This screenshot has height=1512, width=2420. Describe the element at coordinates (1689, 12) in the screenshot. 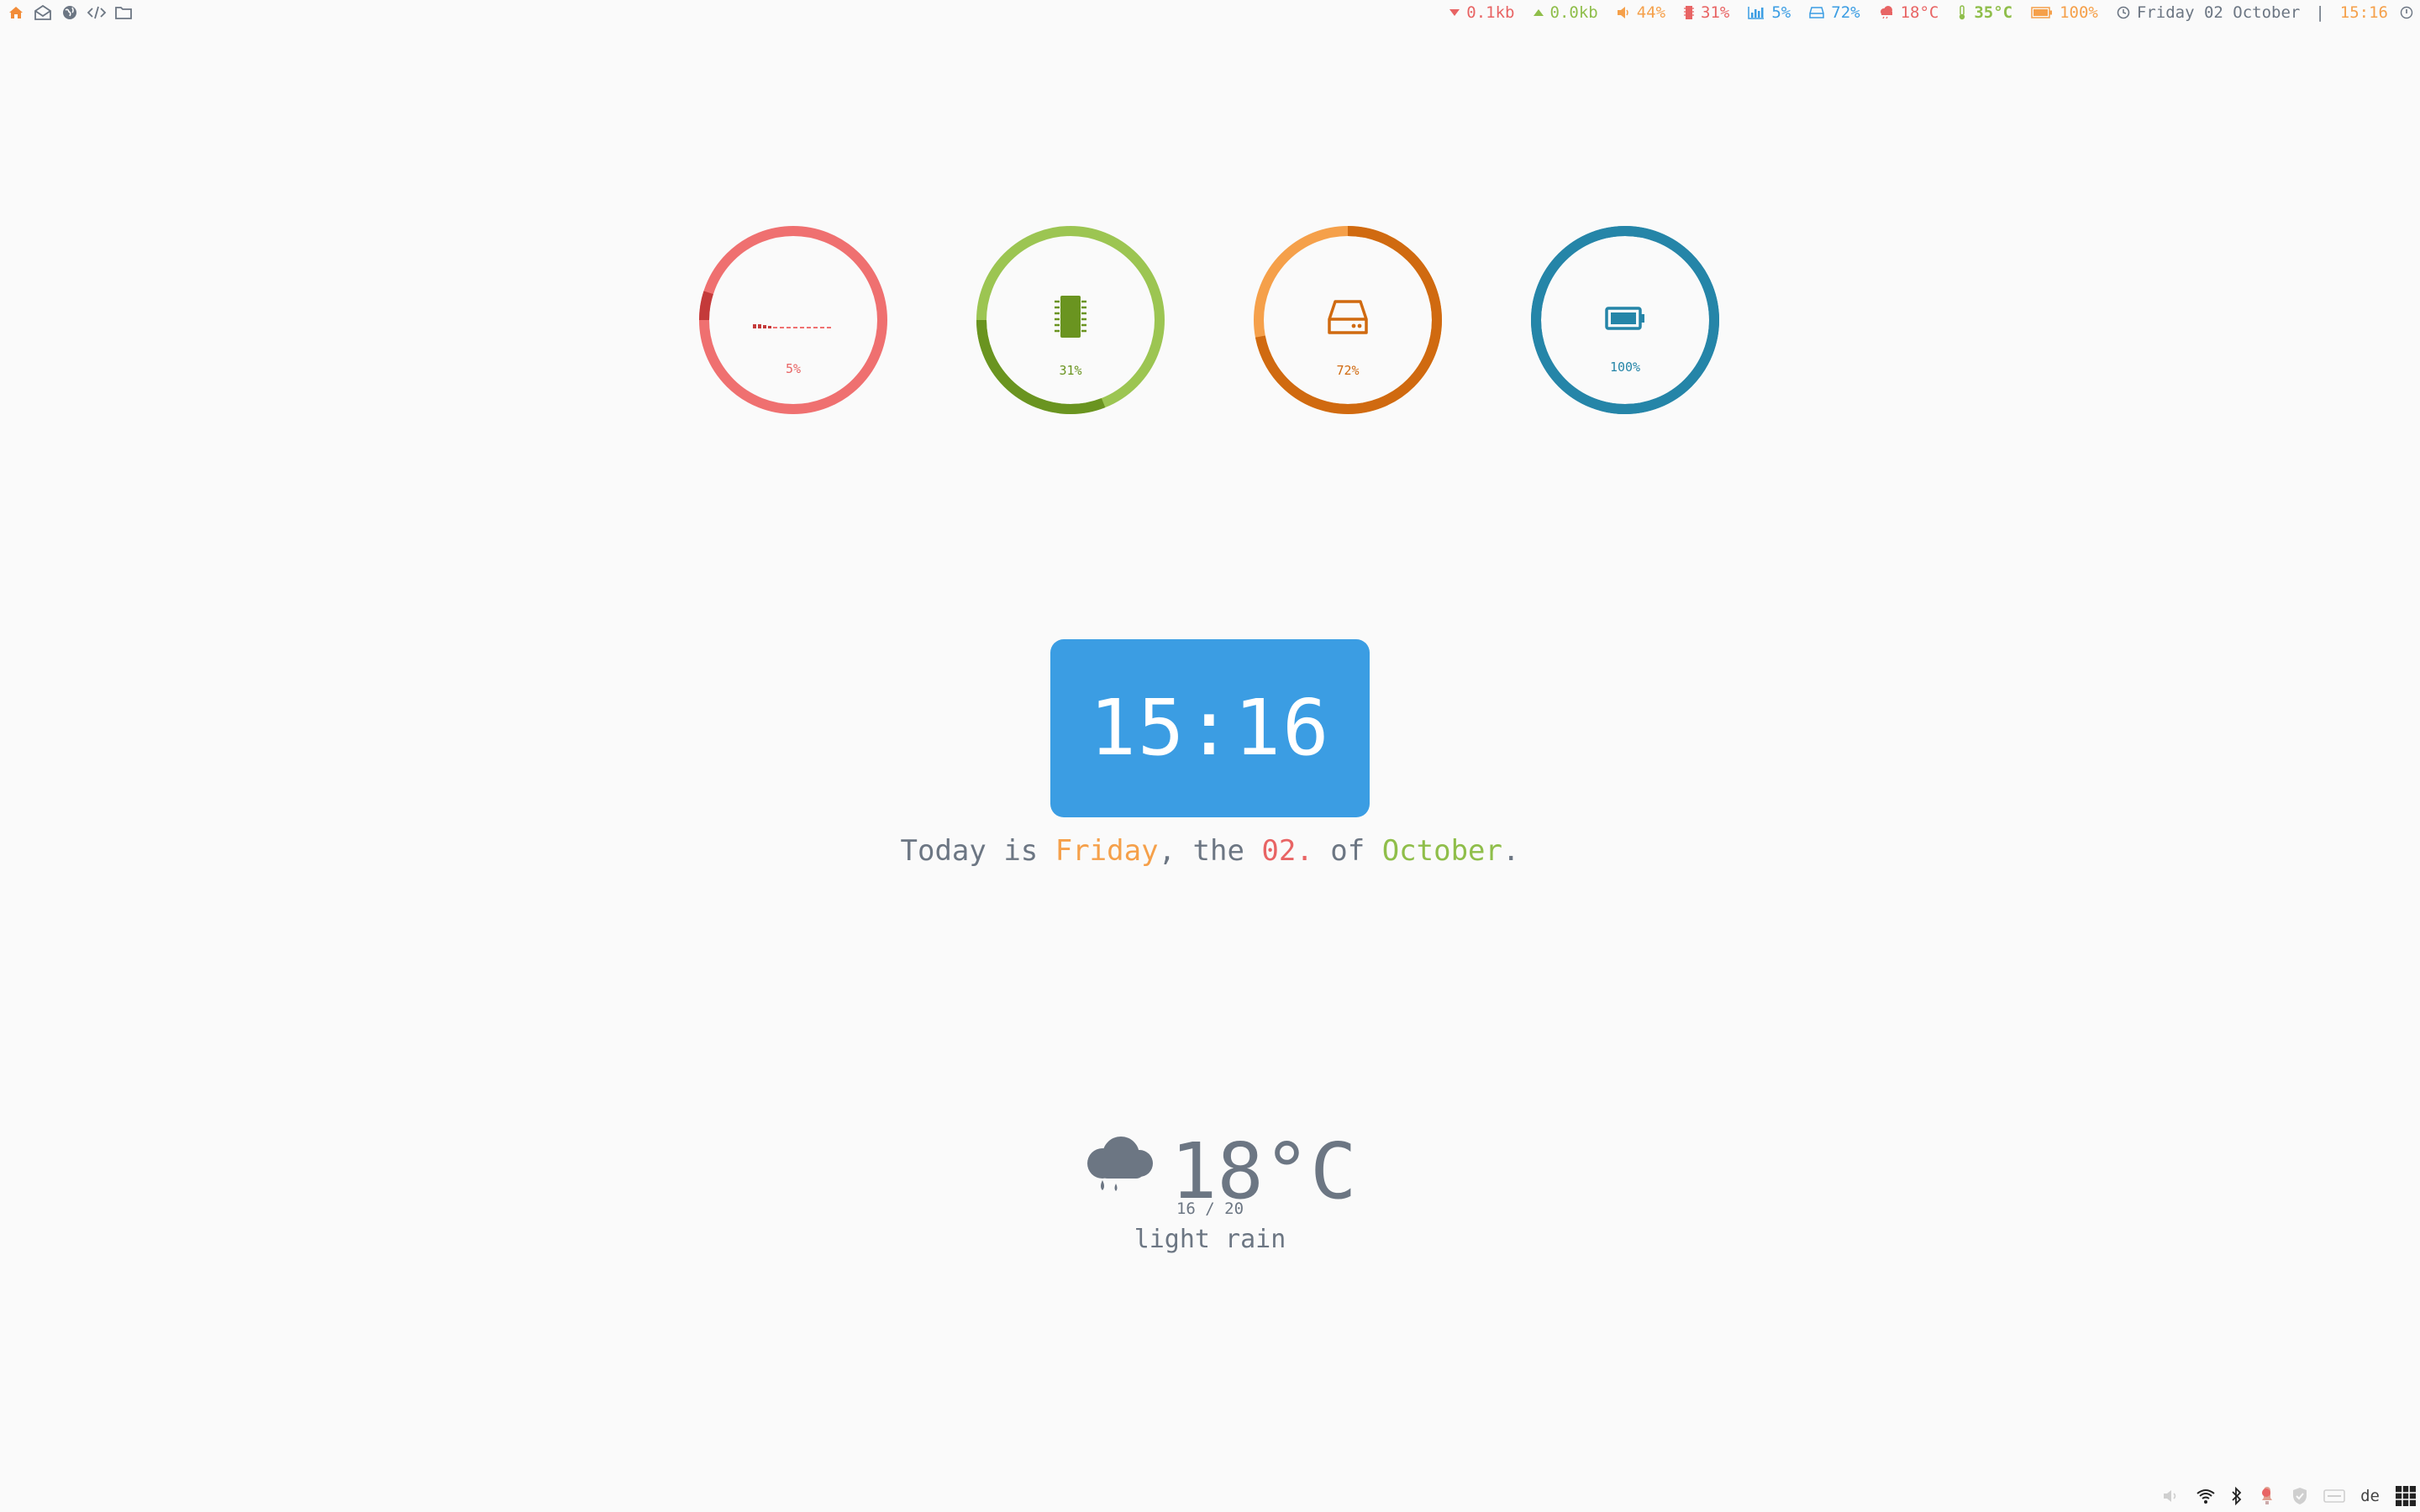

I see `memory-icon` at that location.